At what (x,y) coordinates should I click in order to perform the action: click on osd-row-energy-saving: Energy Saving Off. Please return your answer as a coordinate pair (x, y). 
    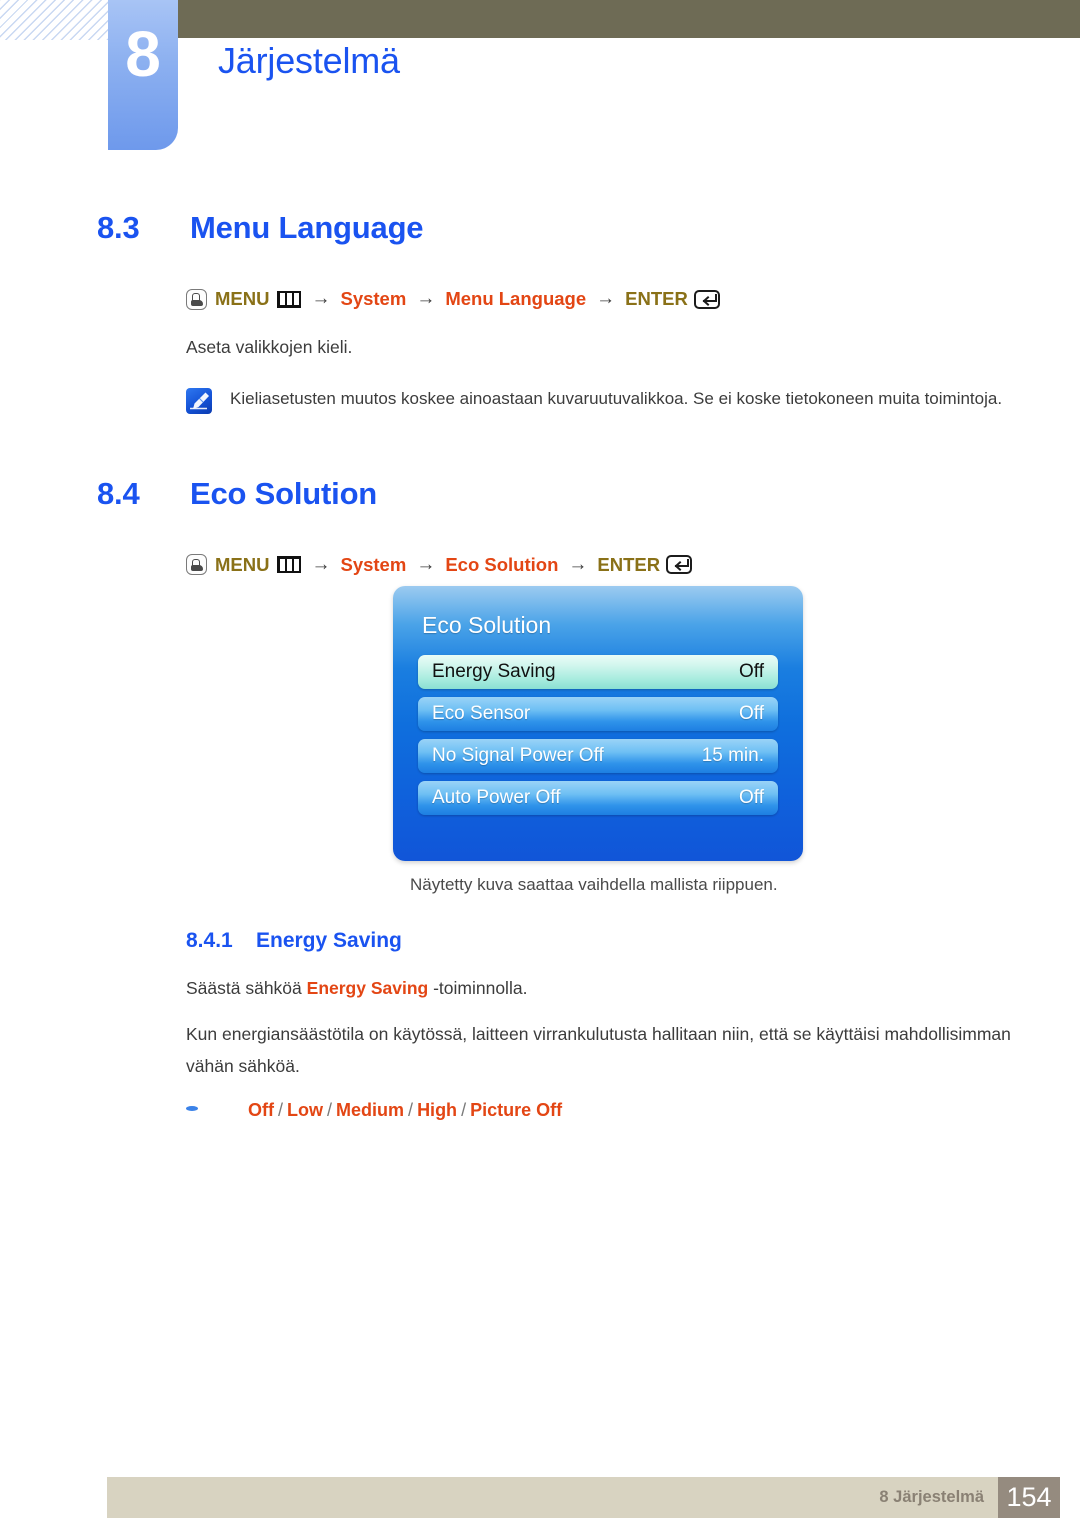
    Looking at the image, I should click on (598, 671).